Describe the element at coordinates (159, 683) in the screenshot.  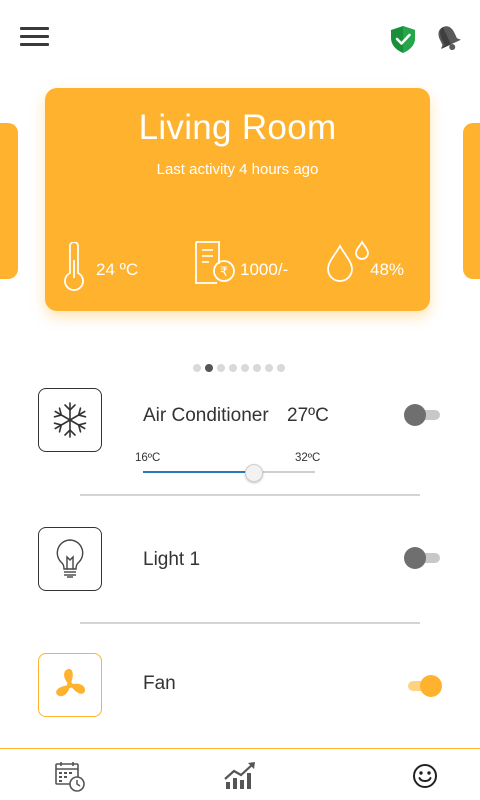
I see `fan-name: Fan` at that location.